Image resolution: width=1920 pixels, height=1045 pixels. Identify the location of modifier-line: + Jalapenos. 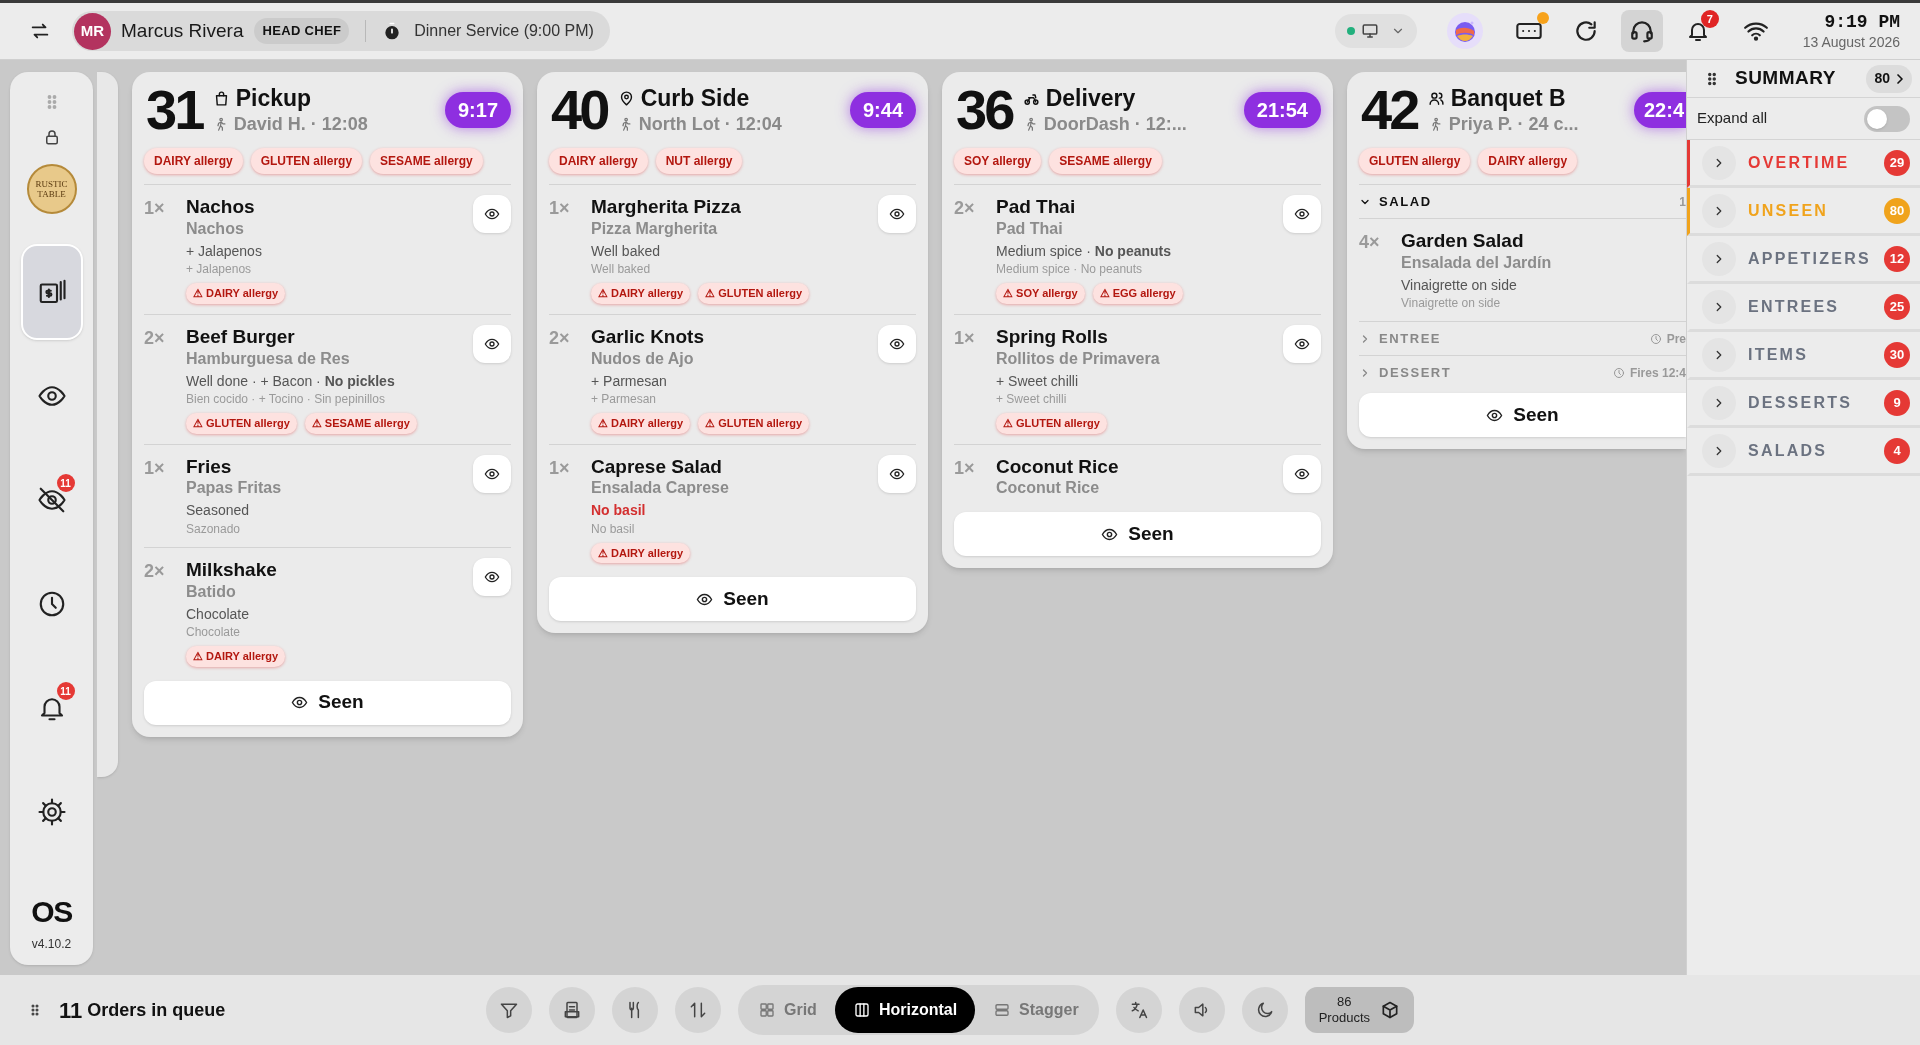
(224, 251).